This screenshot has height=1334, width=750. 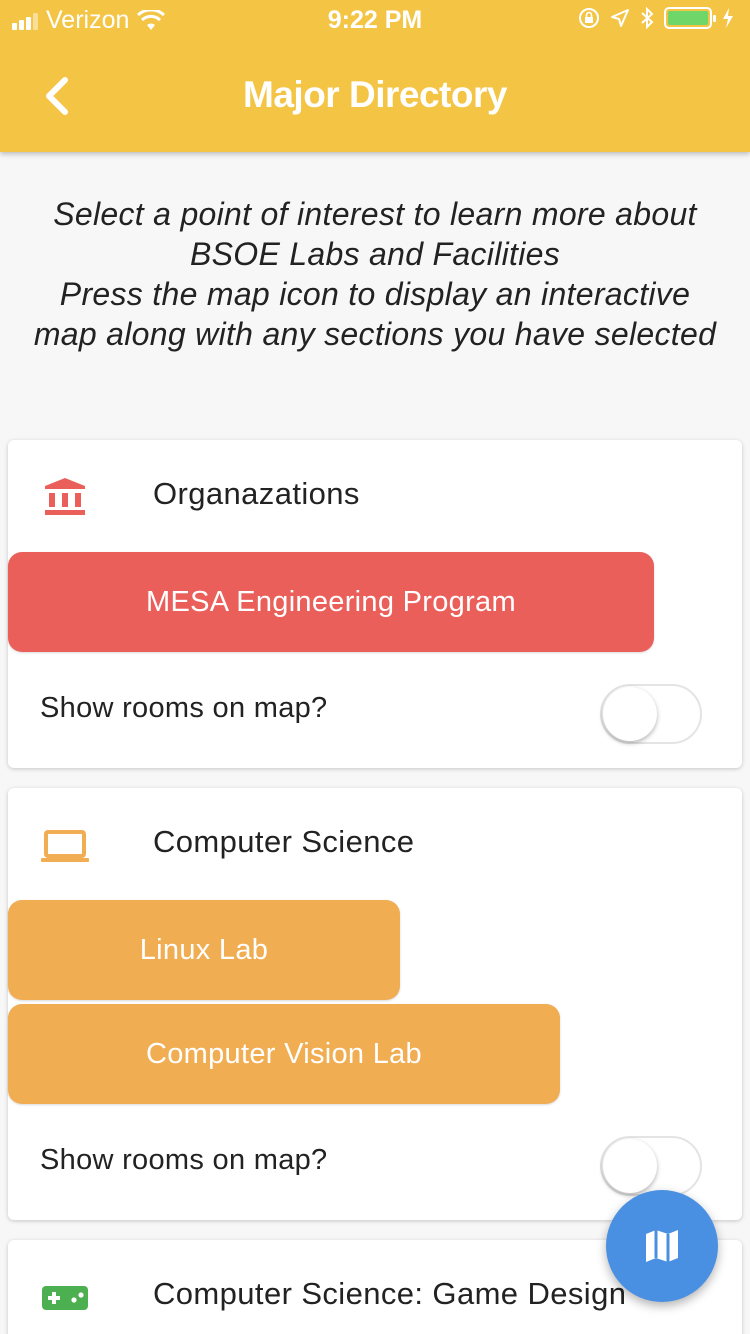 I want to click on battery-icon, so click(x=690, y=18).